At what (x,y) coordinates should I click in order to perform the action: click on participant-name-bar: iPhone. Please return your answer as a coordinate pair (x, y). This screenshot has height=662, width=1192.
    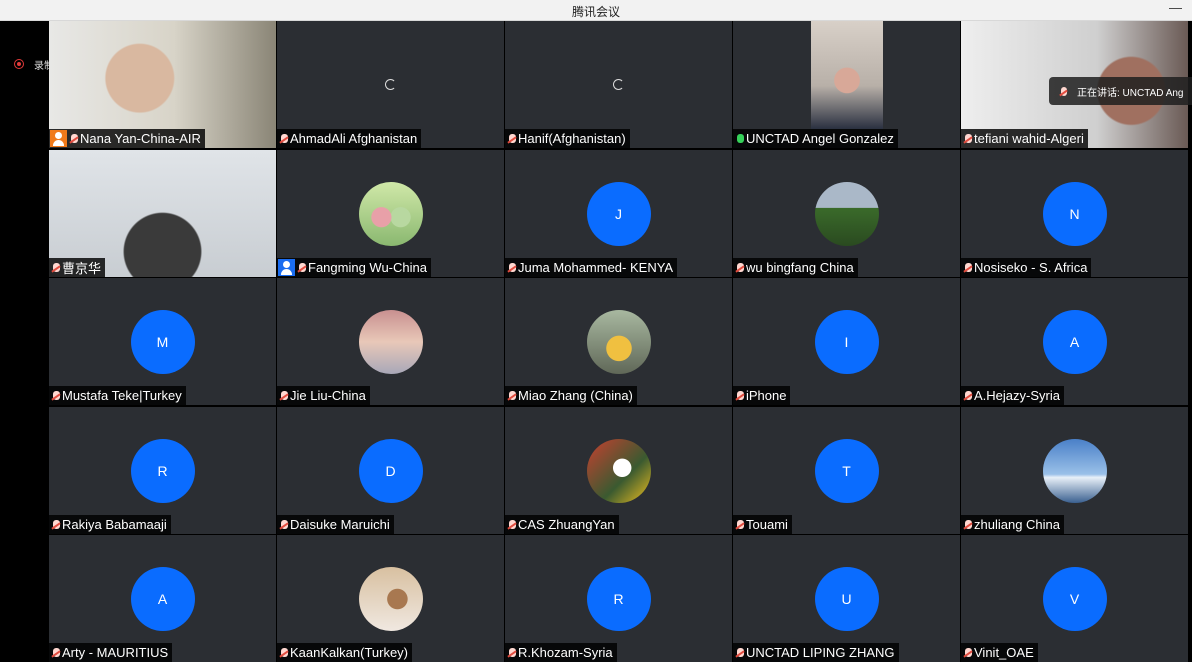
    Looking at the image, I should click on (762, 395).